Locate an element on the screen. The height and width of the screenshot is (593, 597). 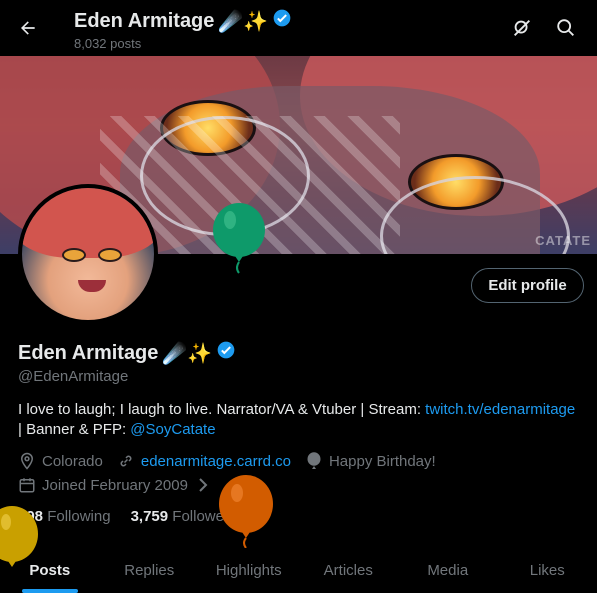
tab-articles: Articles is located at coordinates (349, 570).